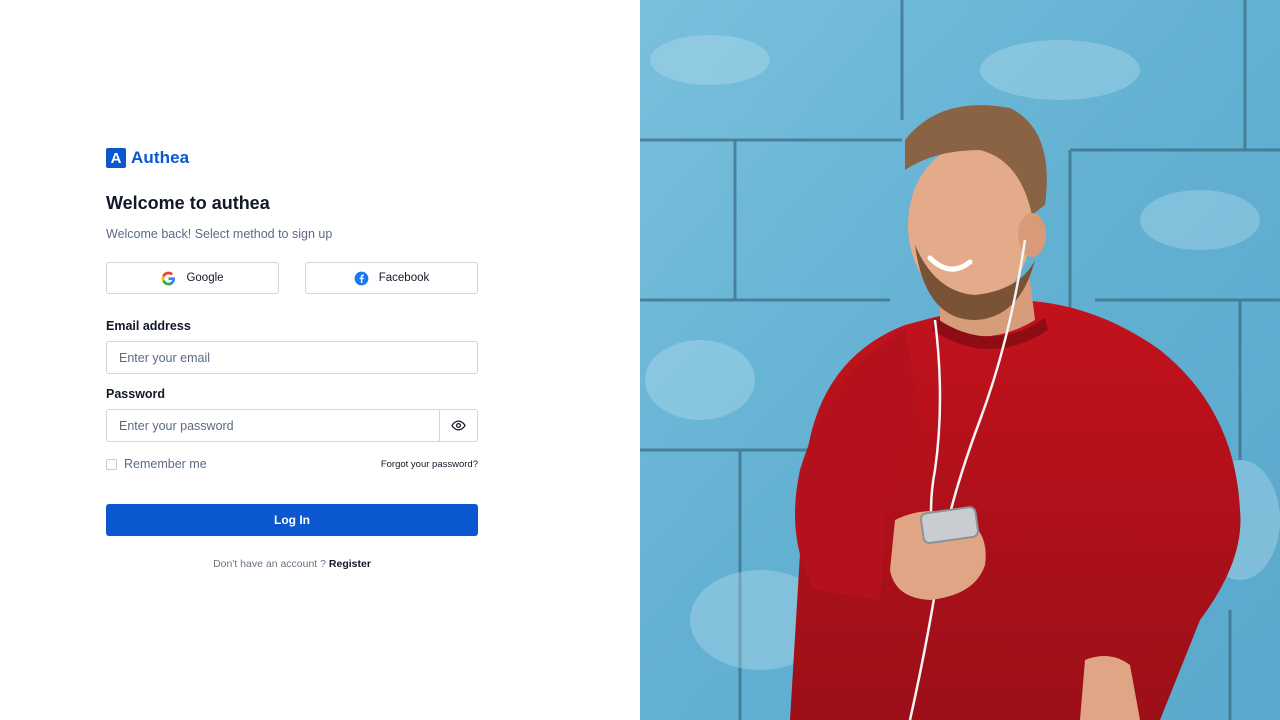  What do you see at coordinates (111, 464) in the screenshot?
I see `remember-me-checkbox` at bounding box center [111, 464].